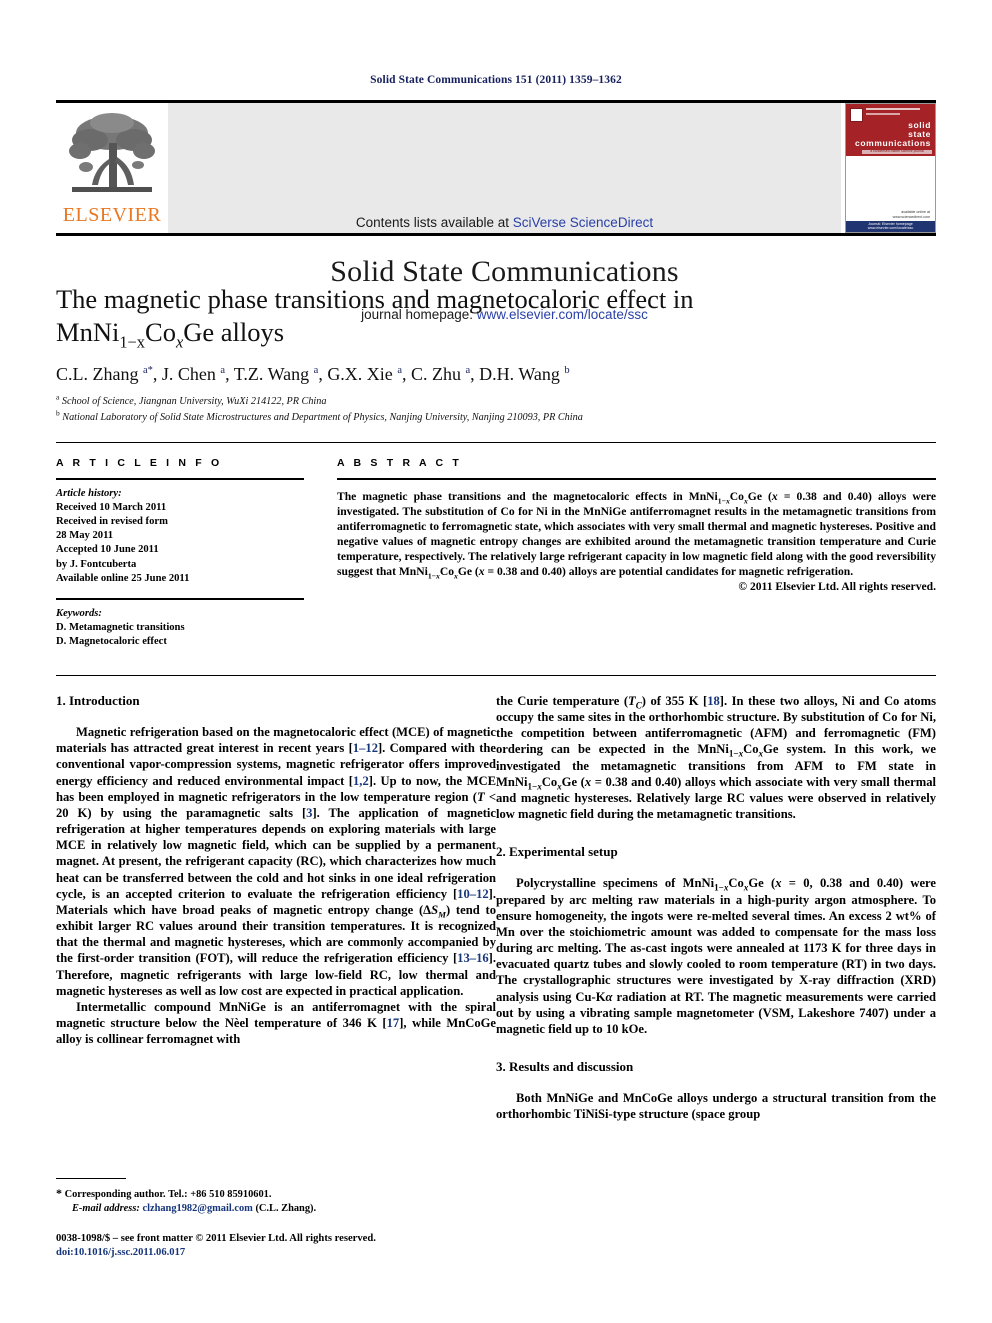 This screenshot has width=992, height=1323. What do you see at coordinates (286, 1209) in the screenshot?
I see `footnote-email-suffix: (C.L. Zhang).` at bounding box center [286, 1209].